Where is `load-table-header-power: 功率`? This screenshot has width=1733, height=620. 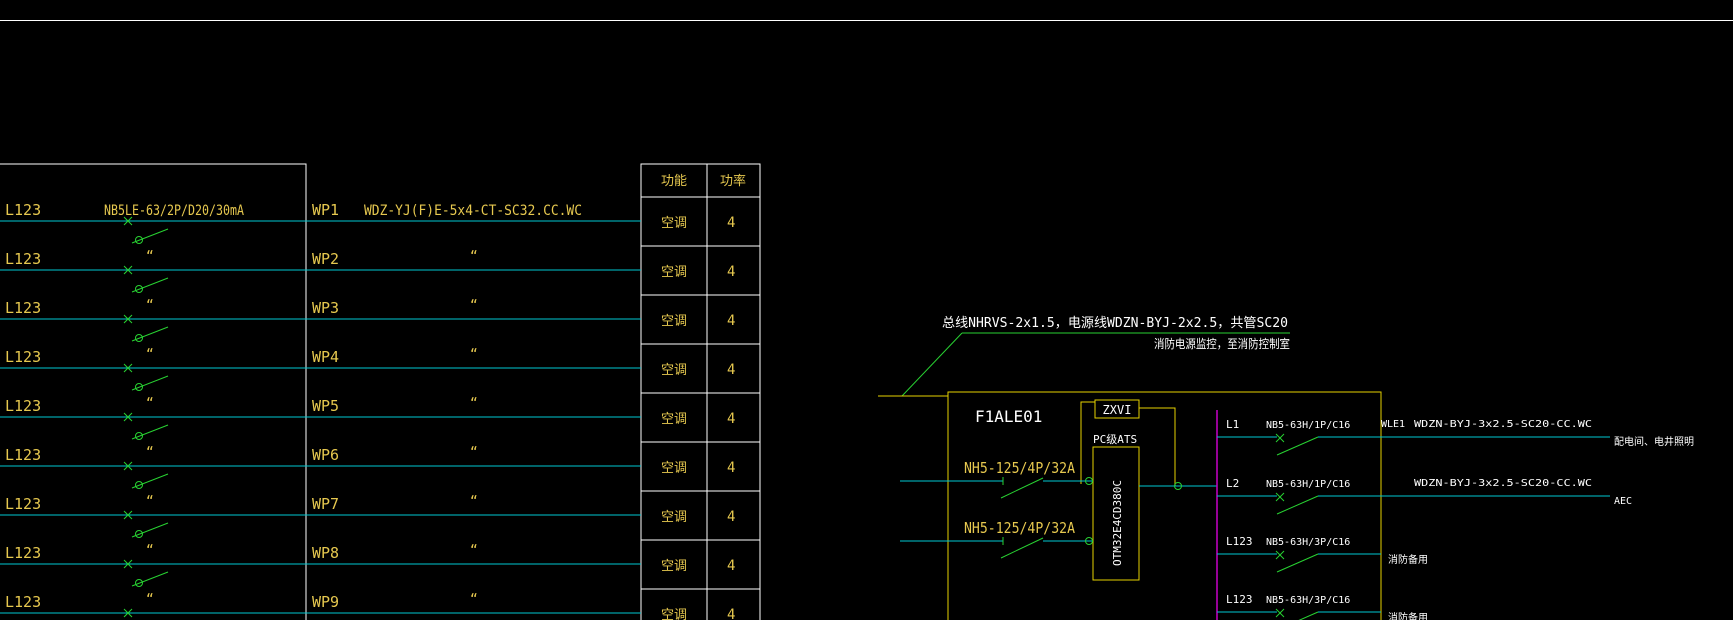 load-table-header-power: 功率 is located at coordinates (733, 181).